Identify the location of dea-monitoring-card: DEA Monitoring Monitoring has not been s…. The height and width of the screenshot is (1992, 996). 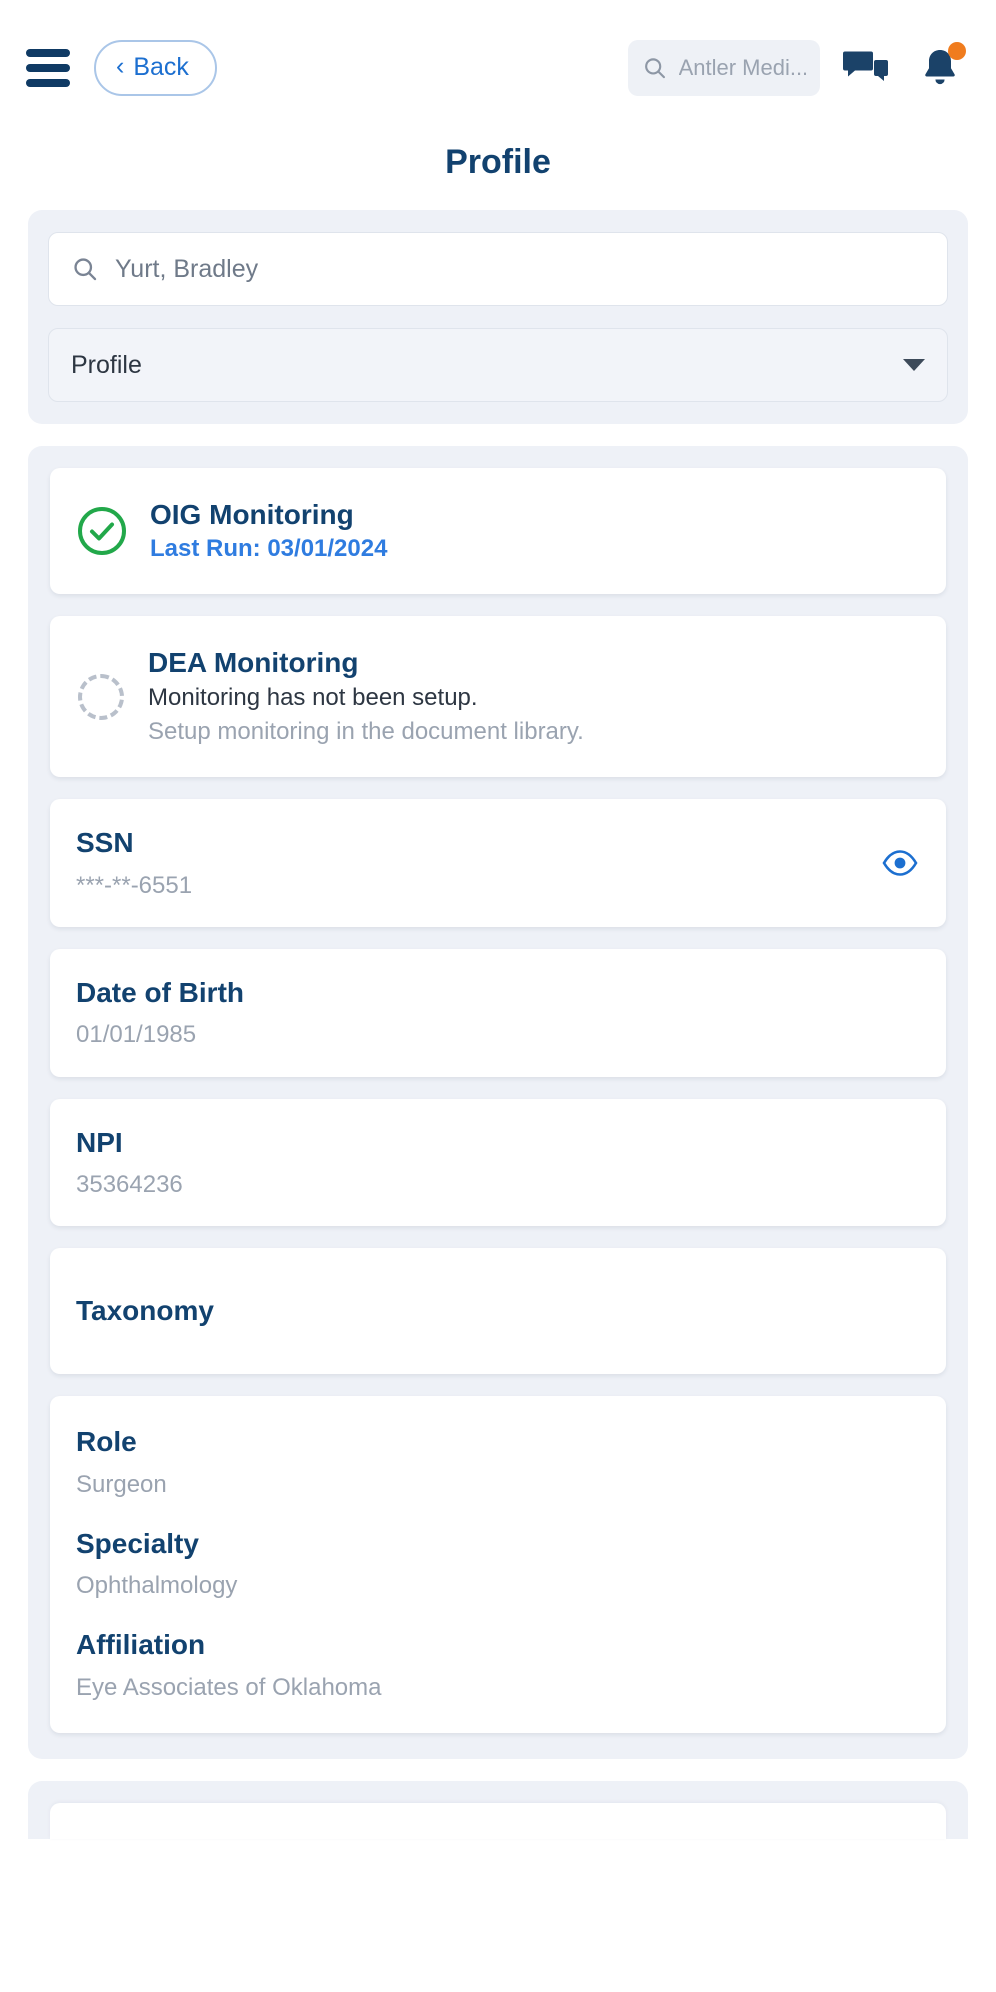
(498, 697).